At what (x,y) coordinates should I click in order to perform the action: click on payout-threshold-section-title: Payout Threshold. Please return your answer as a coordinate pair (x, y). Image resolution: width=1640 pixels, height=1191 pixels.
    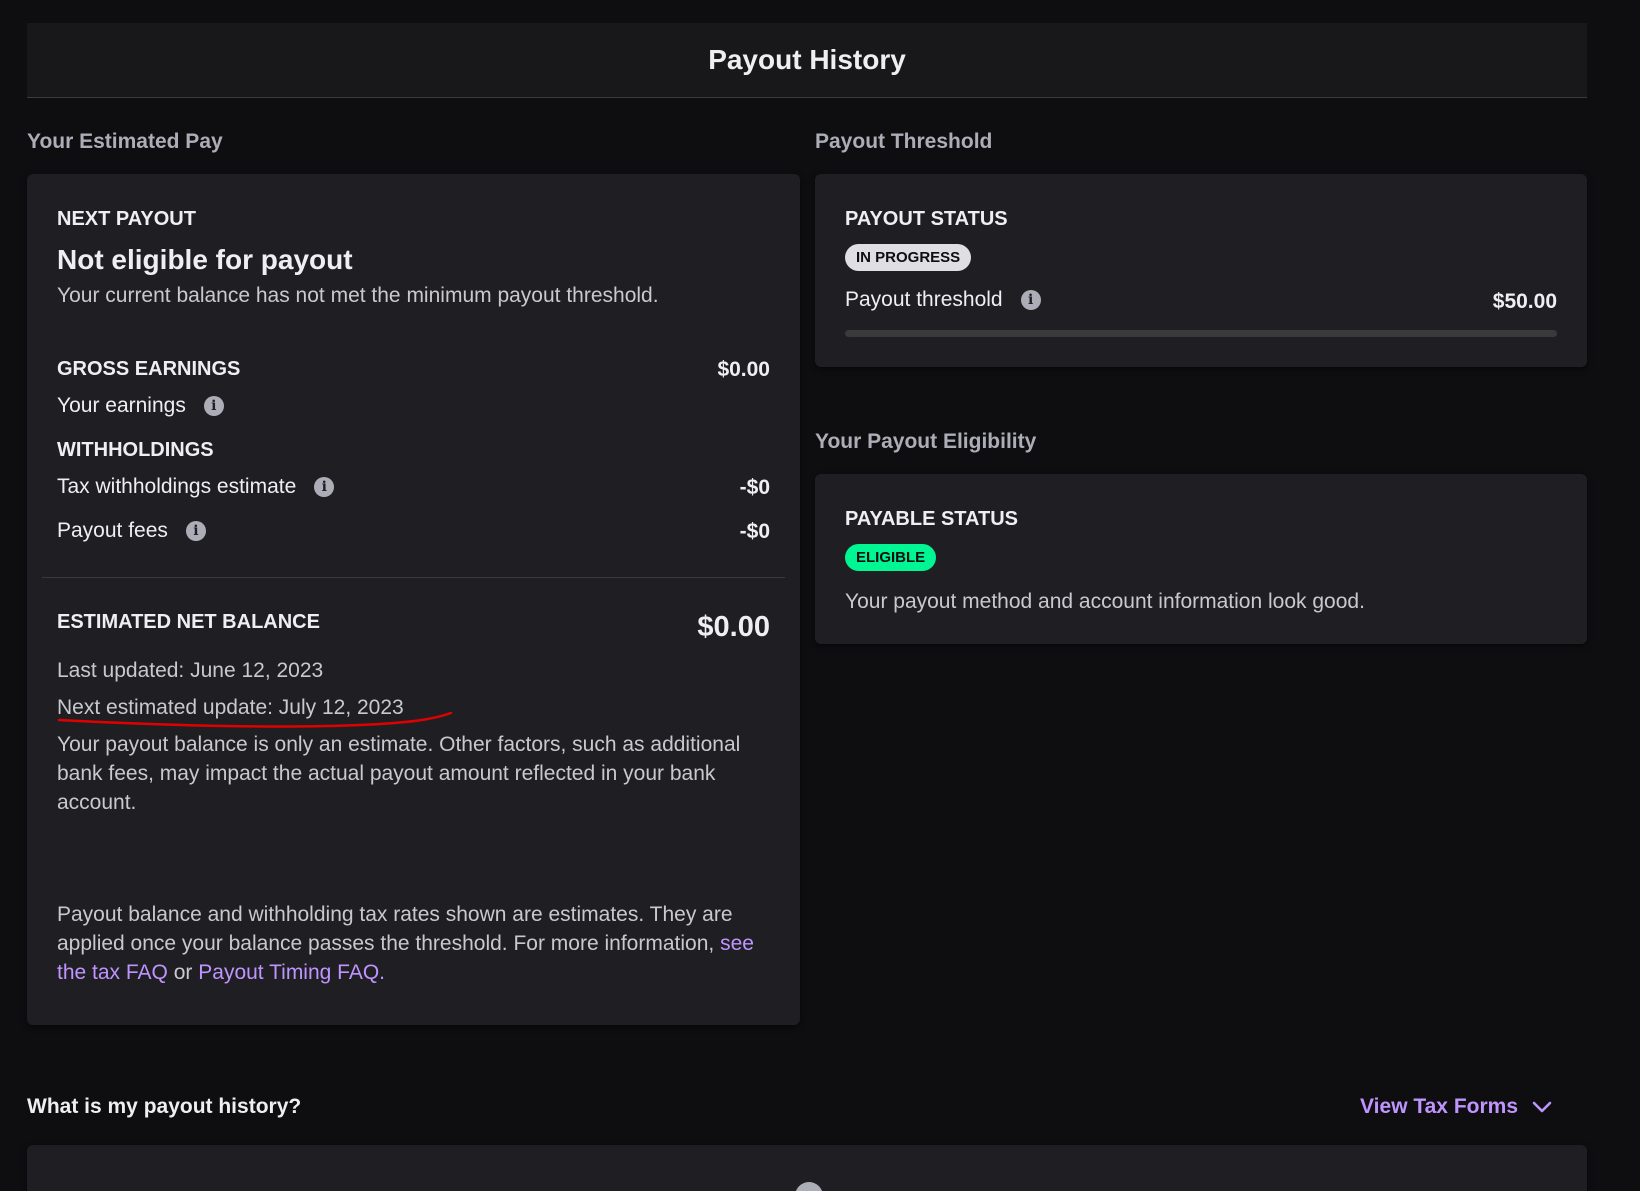
    Looking at the image, I should click on (904, 141).